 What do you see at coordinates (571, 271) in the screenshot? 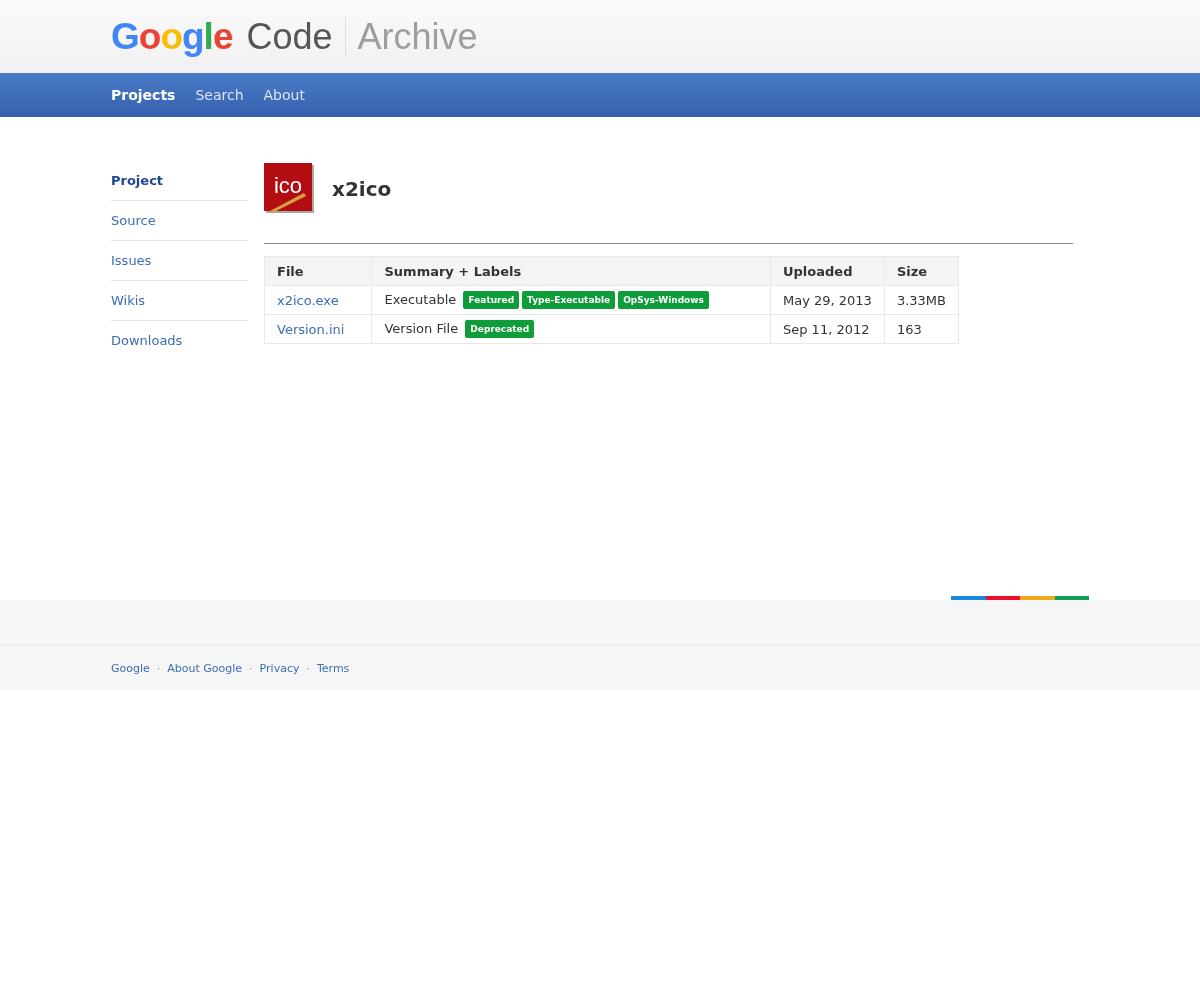
I see `column-header: Summary + Labels` at bounding box center [571, 271].